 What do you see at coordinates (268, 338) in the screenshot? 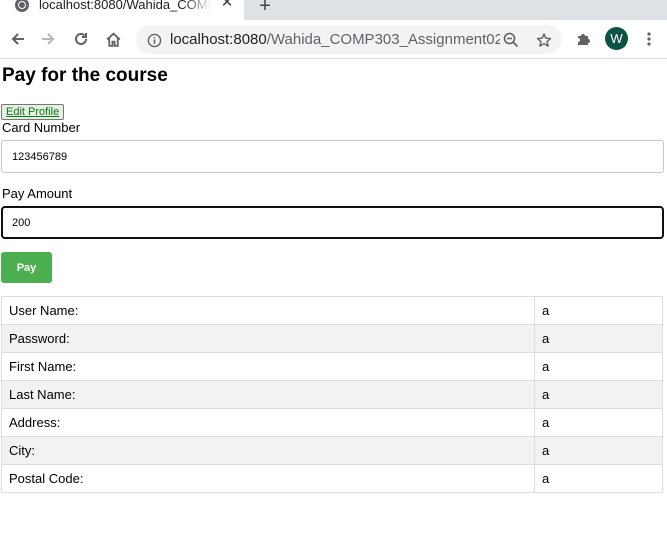
I see `row-label: Password:` at bounding box center [268, 338].